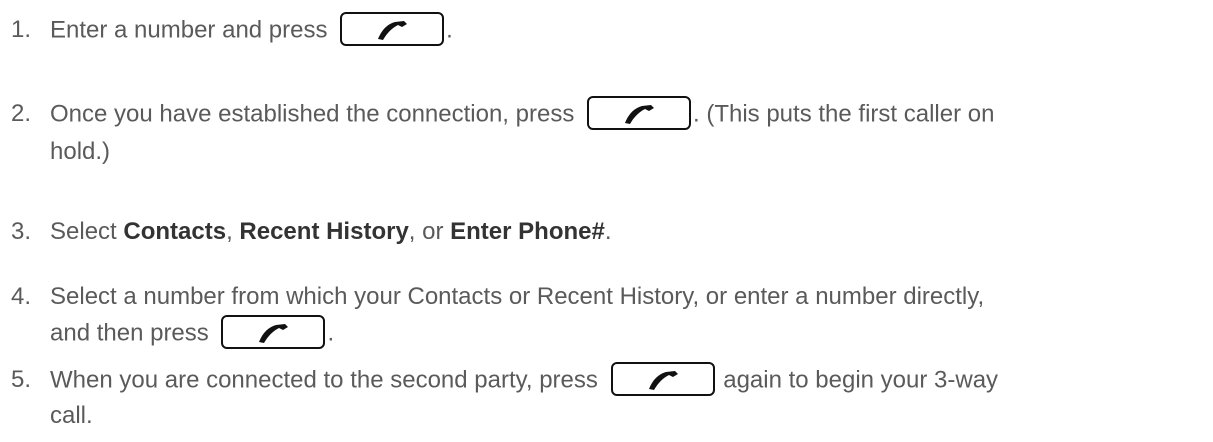 The image size is (1213, 442). I want to click on step-1: 1. Enter a number and press ., so click(606, 30).